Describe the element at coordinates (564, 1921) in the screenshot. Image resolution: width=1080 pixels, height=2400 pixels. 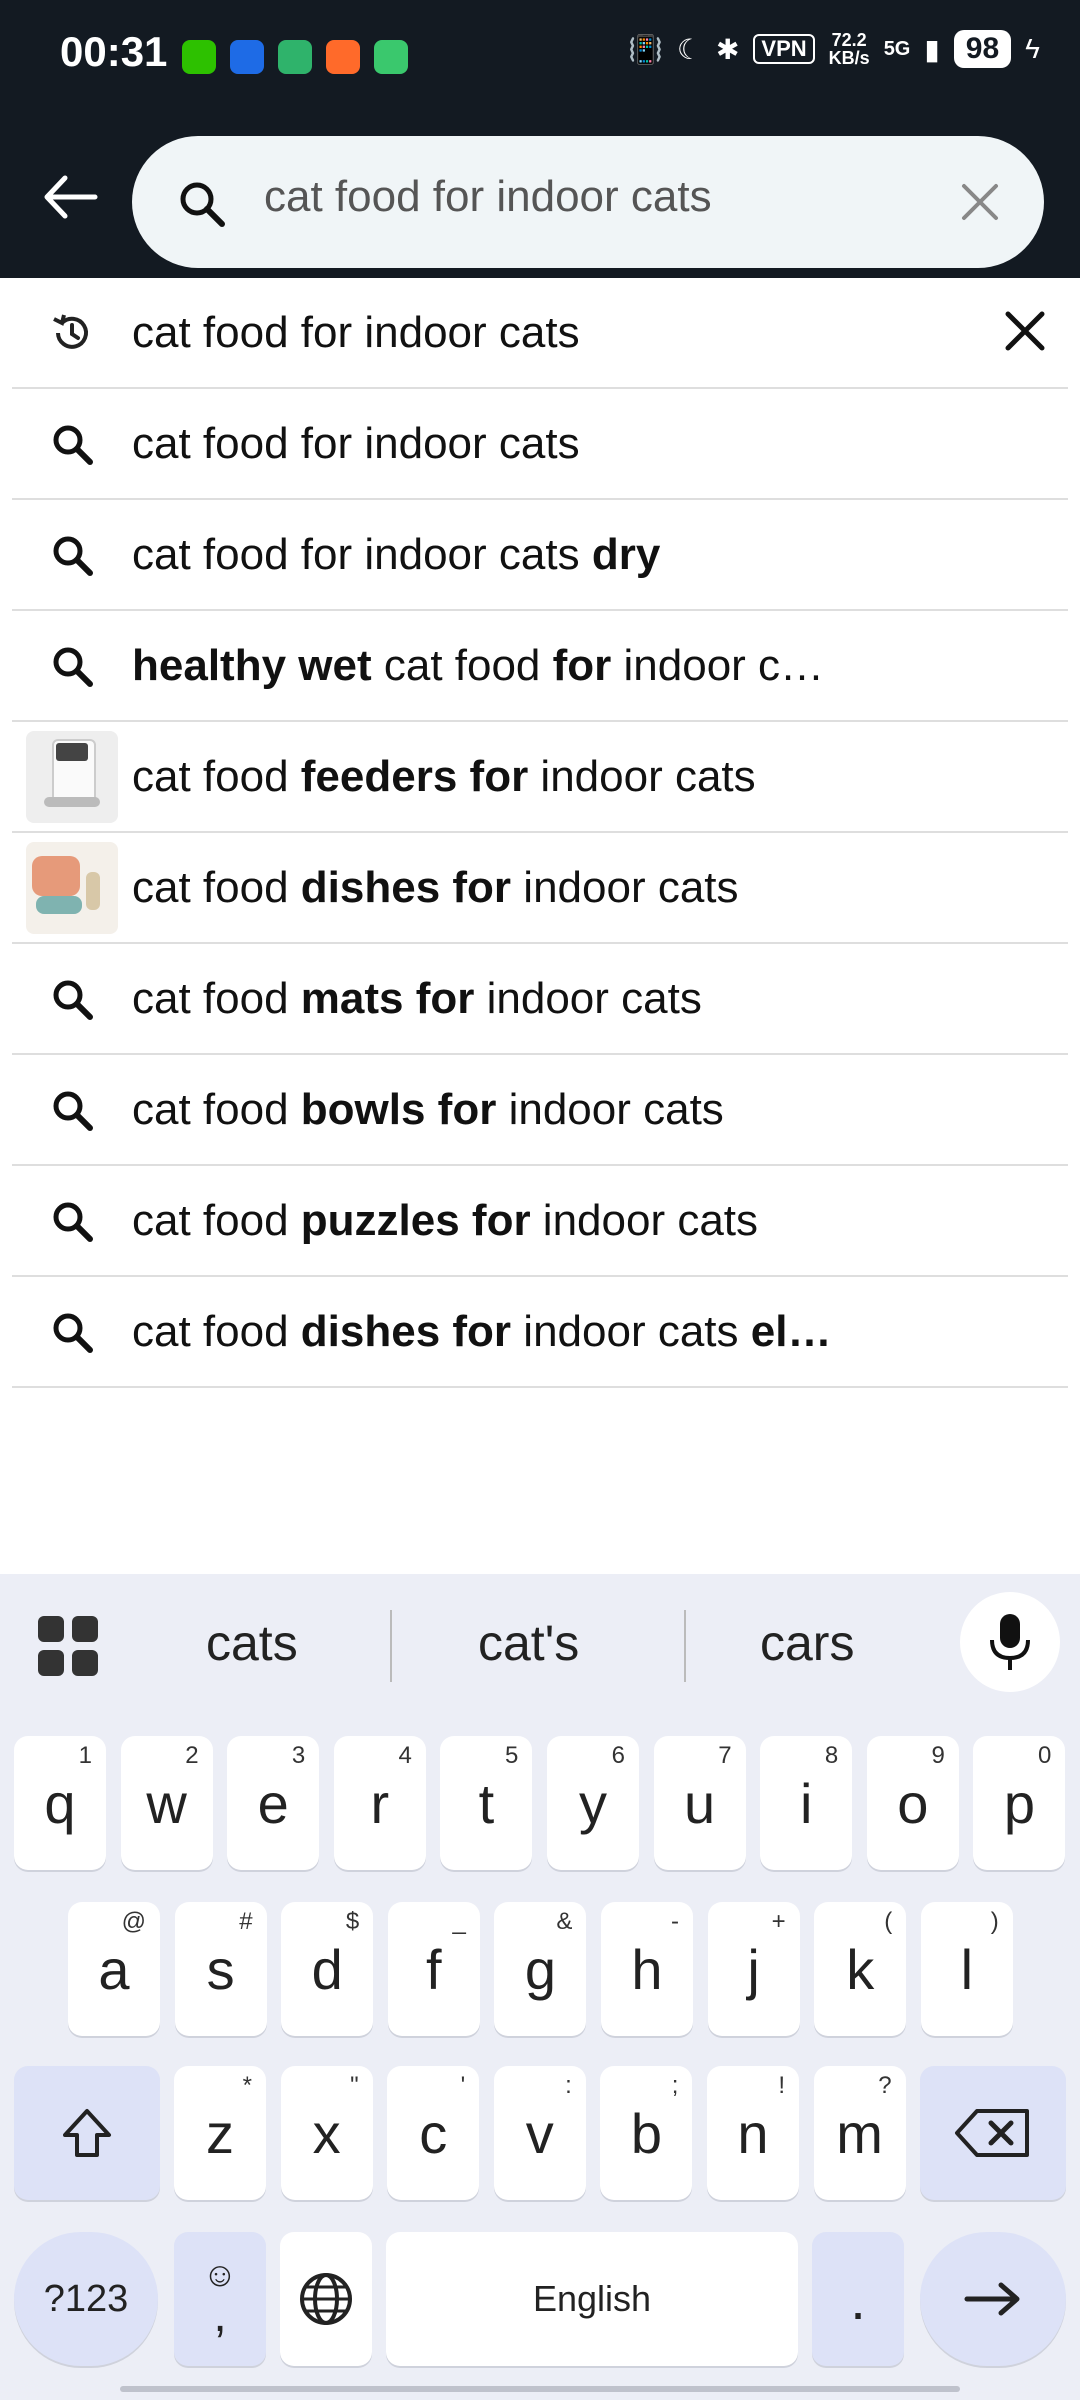
I see `key-secondary-label: &` at that location.